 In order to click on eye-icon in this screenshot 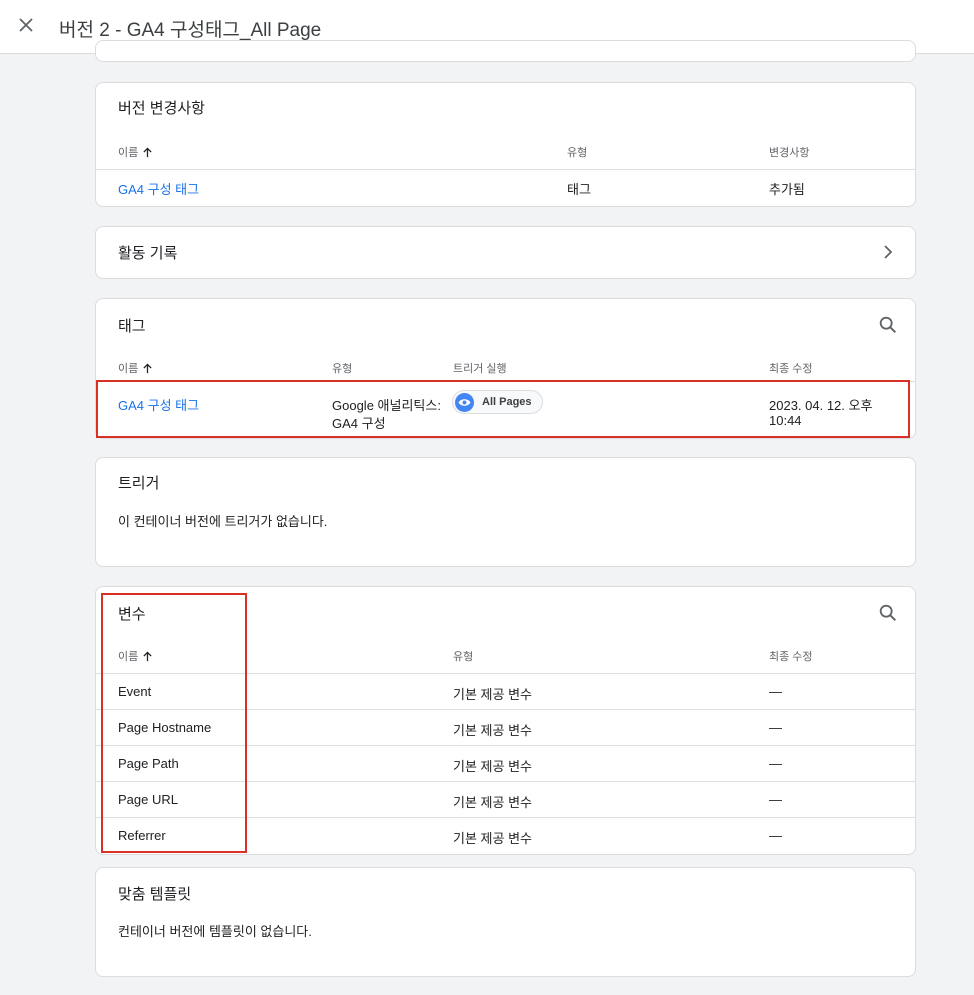, I will do `click(464, 402)`.